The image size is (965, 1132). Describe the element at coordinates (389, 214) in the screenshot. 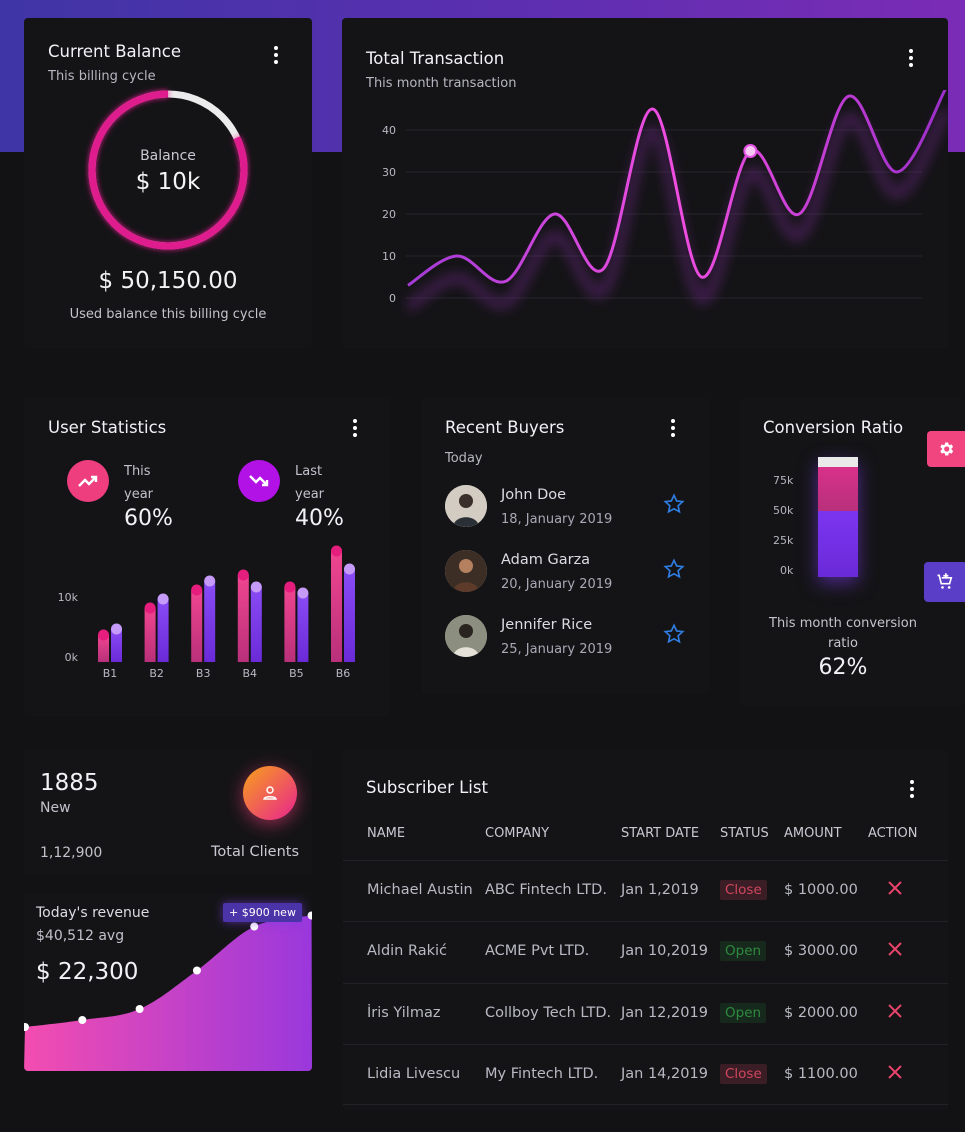

I see `y-tick-label: 20` at that location.